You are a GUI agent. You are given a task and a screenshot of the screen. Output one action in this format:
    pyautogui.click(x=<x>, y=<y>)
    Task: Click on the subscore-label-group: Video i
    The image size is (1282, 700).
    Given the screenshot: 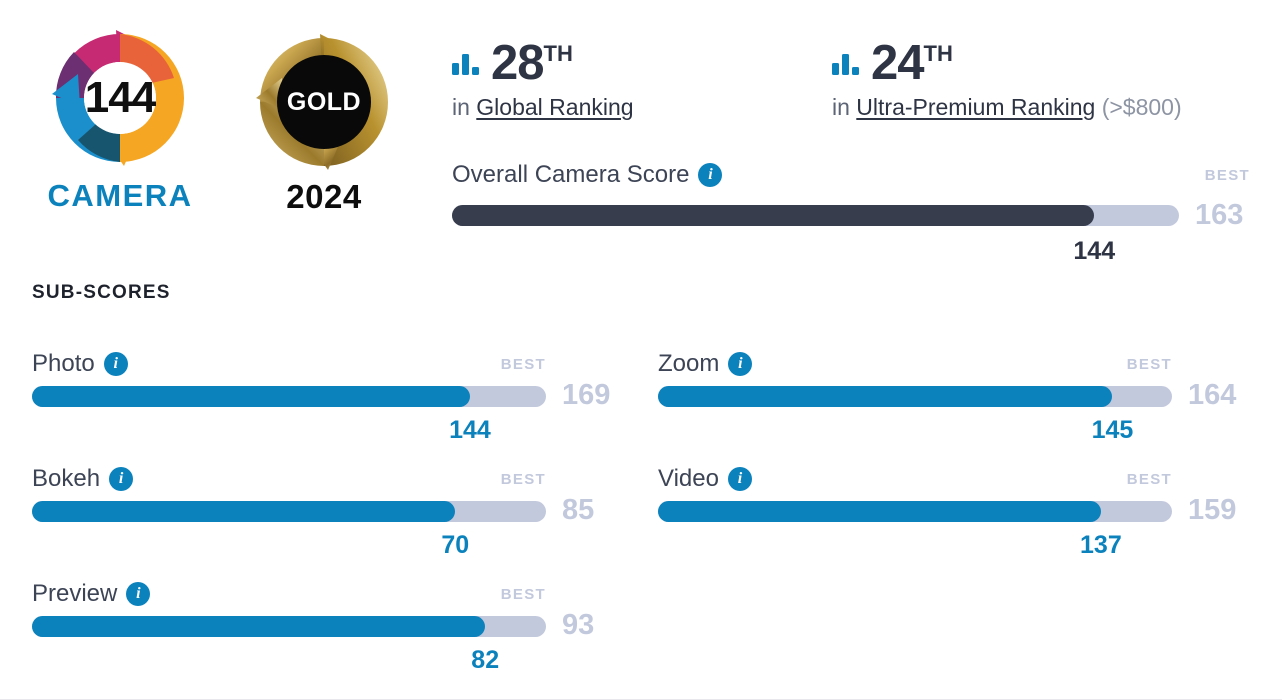 What is the action you would take?
    pyautogui.click(x=705, y=479)
    